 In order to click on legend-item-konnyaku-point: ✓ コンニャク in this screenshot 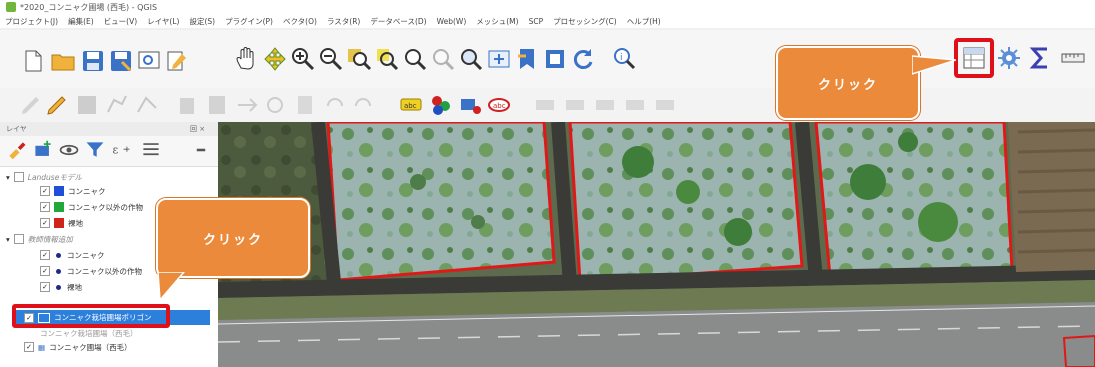, I will do `click(72, 255)`.